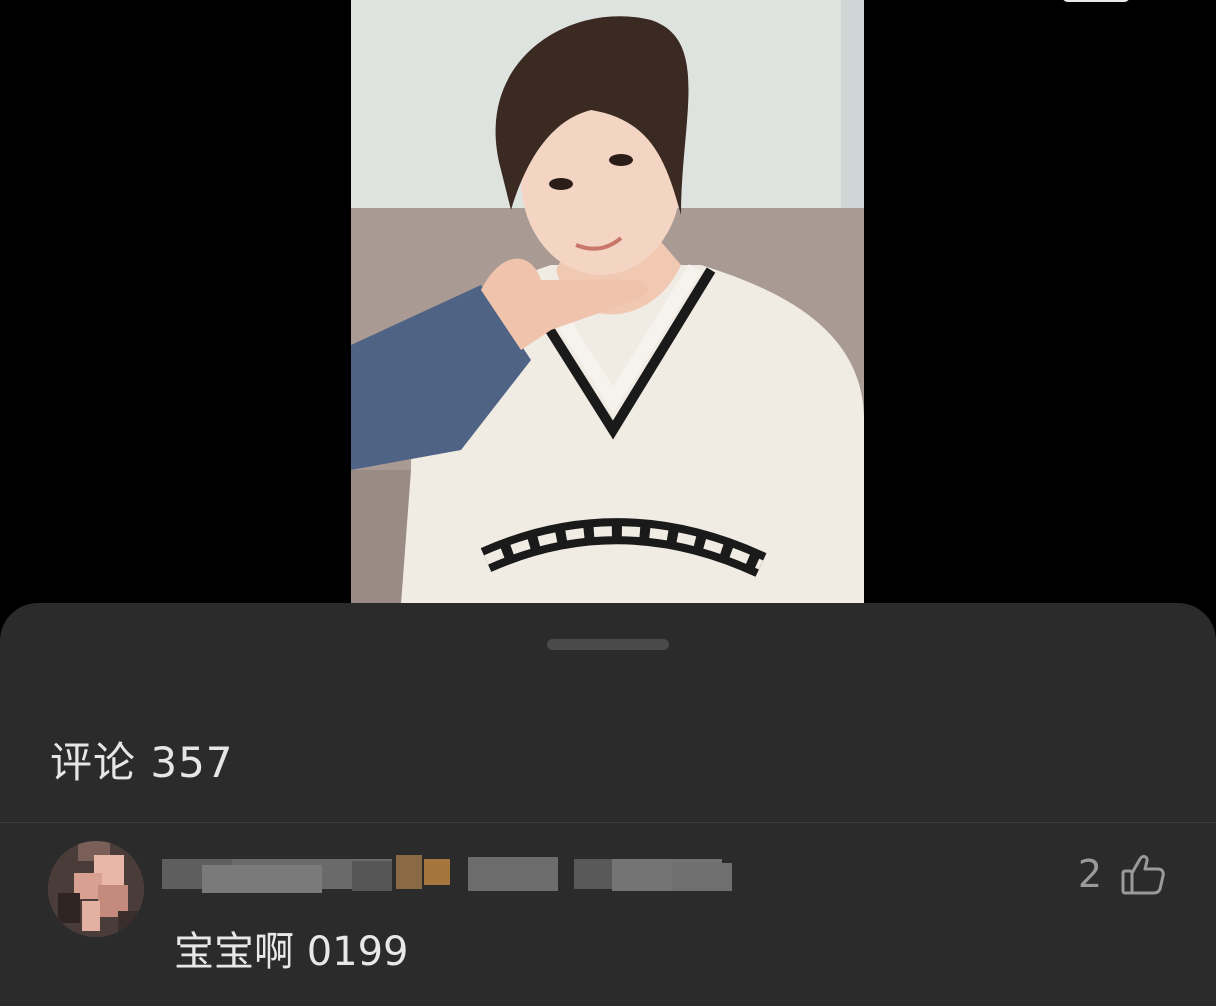 This screenshot has height=1006, width=1216. I want to click on avatar, so click(96, 889).